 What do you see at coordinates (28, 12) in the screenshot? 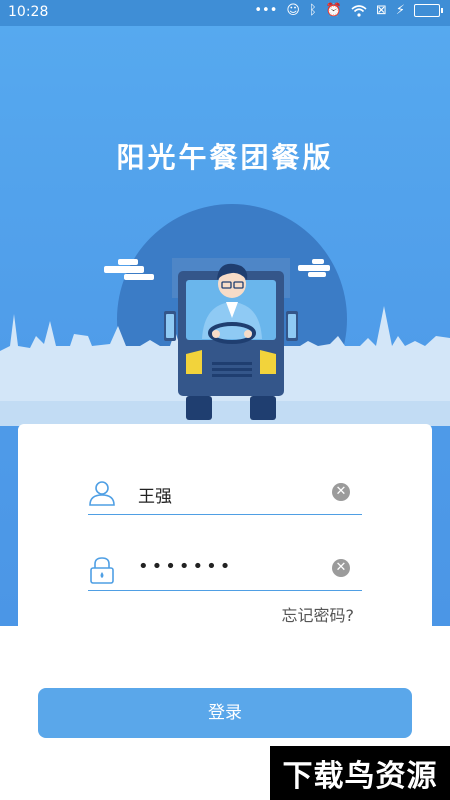
I see `status-time: 10:28` at bounding box center [28, 12].